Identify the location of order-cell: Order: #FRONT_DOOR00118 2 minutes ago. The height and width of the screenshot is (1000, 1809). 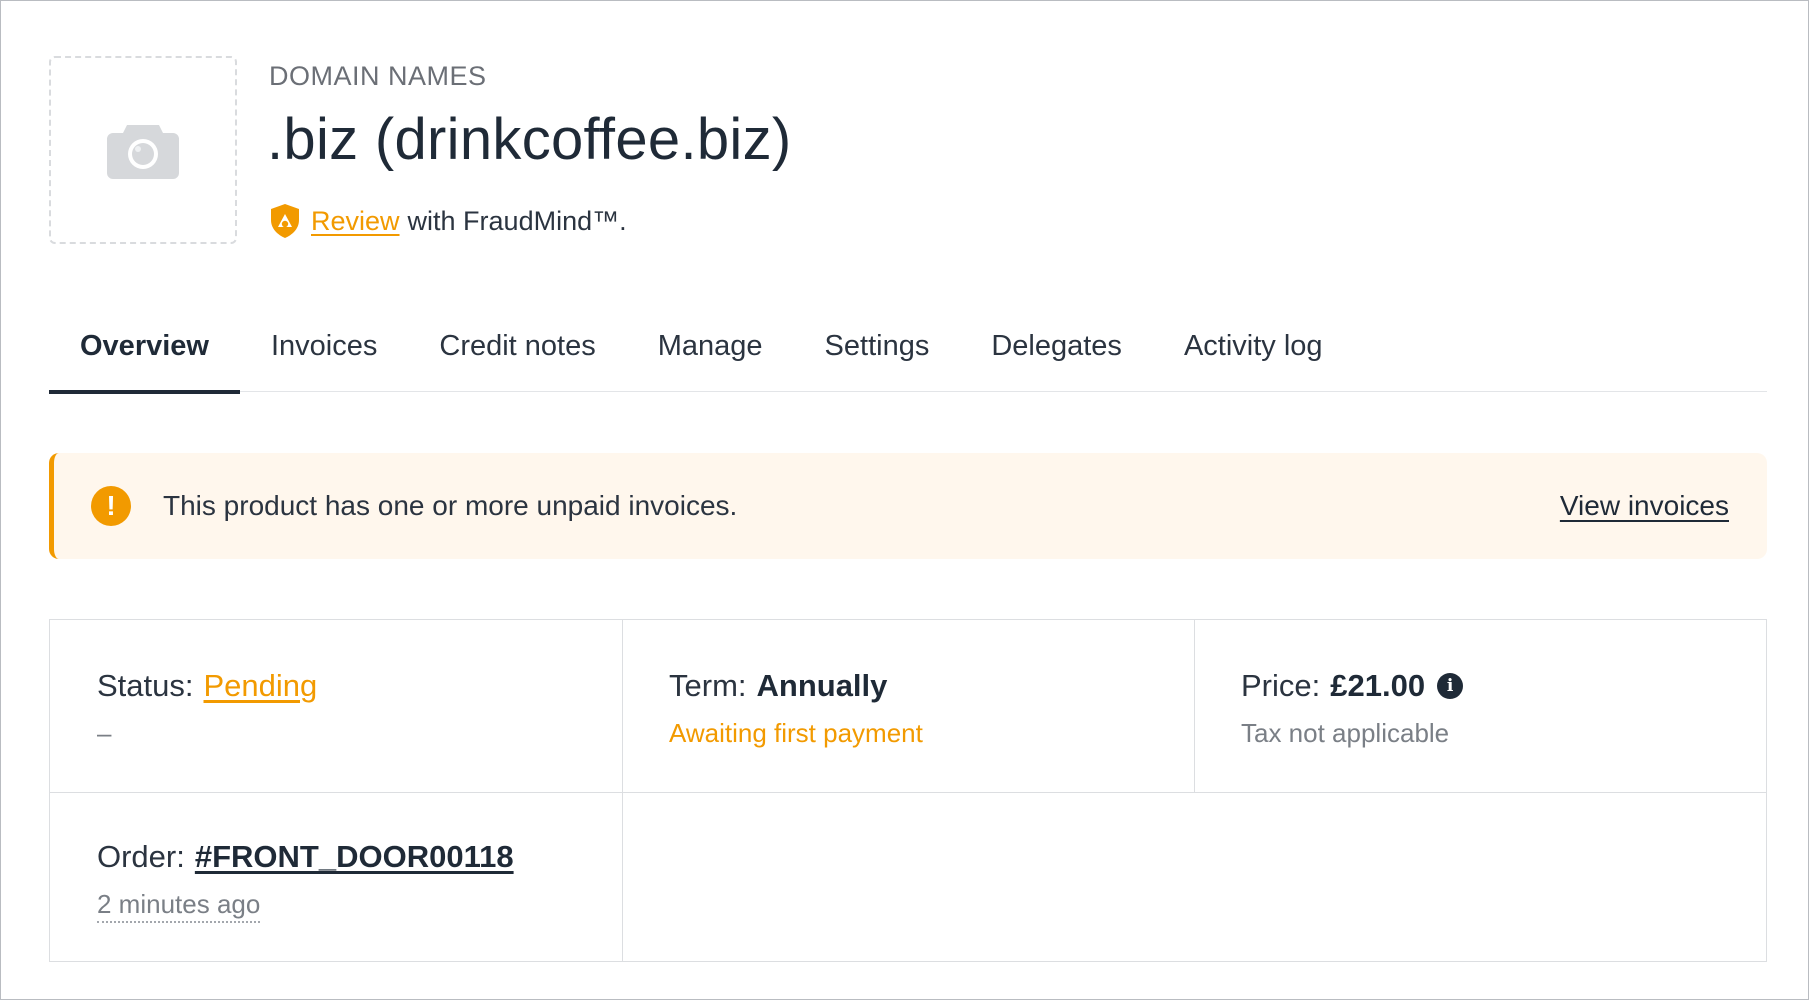
(336, 881).